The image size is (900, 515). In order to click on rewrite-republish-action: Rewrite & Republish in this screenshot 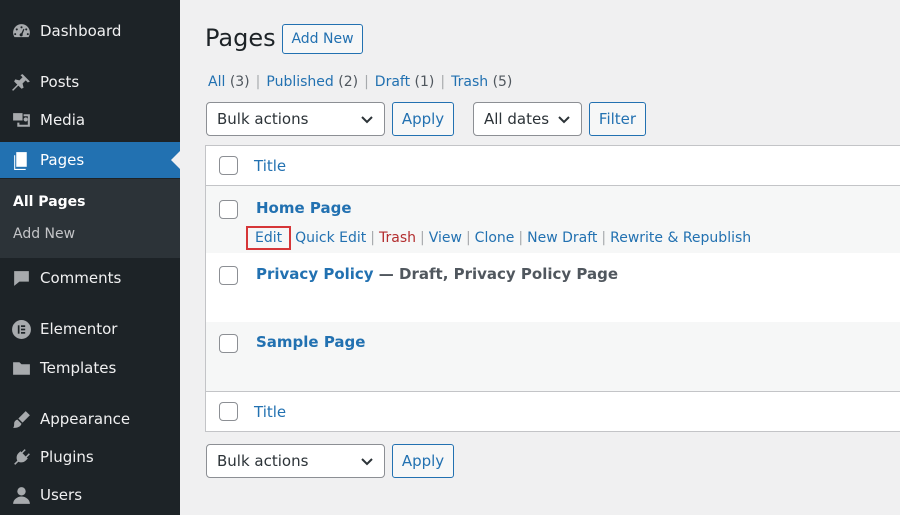, I will do `click(680, 238)`.